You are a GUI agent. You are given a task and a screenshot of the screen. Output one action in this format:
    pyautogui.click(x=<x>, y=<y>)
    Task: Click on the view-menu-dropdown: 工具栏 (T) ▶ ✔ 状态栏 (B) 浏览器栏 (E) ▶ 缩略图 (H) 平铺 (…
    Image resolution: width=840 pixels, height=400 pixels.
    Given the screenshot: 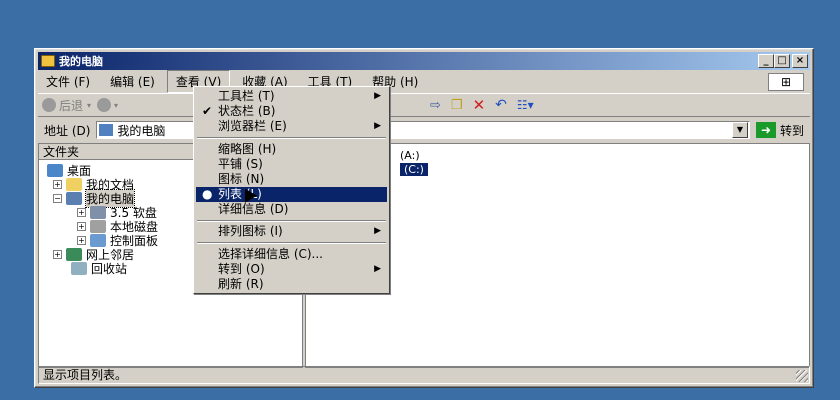 What is the action you would take?
    pyautogui.click(x=291, y=190)
    